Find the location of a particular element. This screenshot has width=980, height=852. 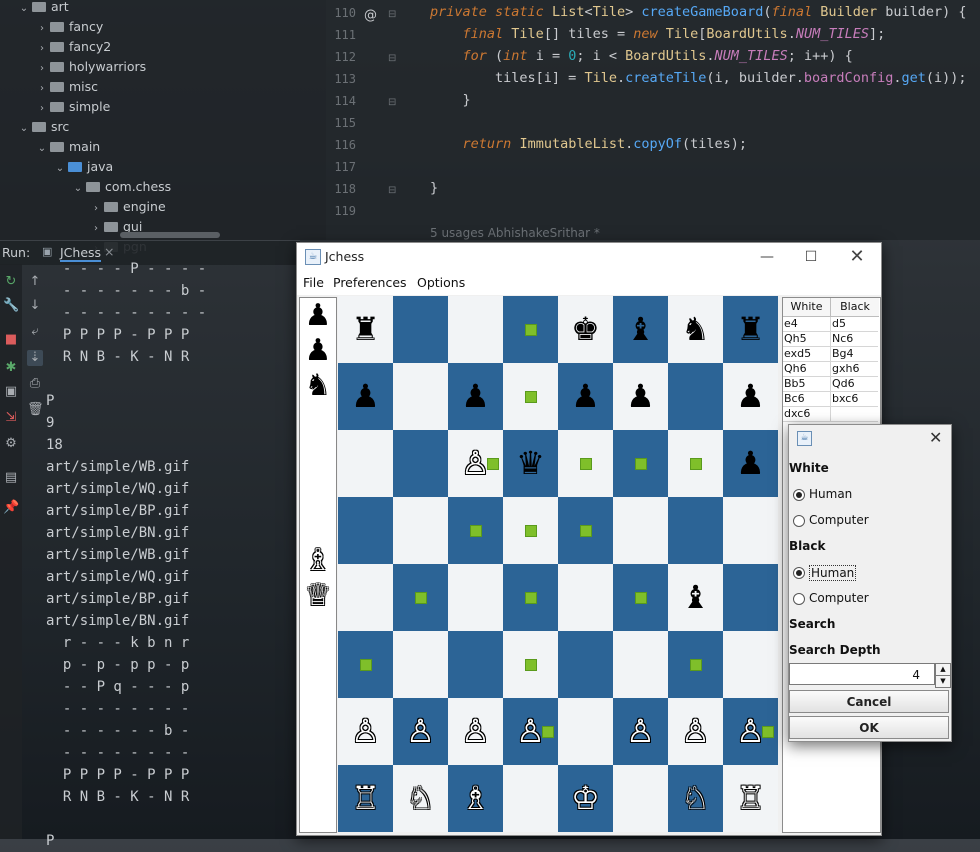

board-square: ♗ is located at coordinates (475, 798).